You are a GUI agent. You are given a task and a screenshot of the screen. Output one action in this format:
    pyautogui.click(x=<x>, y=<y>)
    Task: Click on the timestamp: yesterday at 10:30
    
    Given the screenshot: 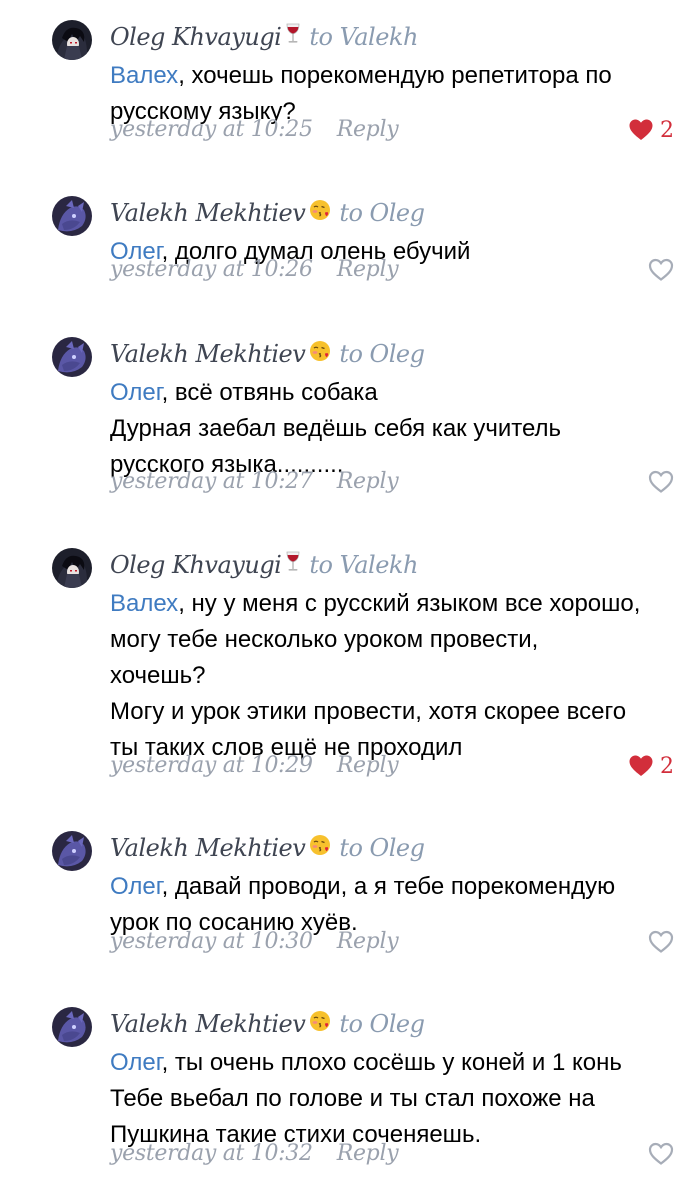 What is the action you would take?
    pyautogui.click(x=211, y=941)
    